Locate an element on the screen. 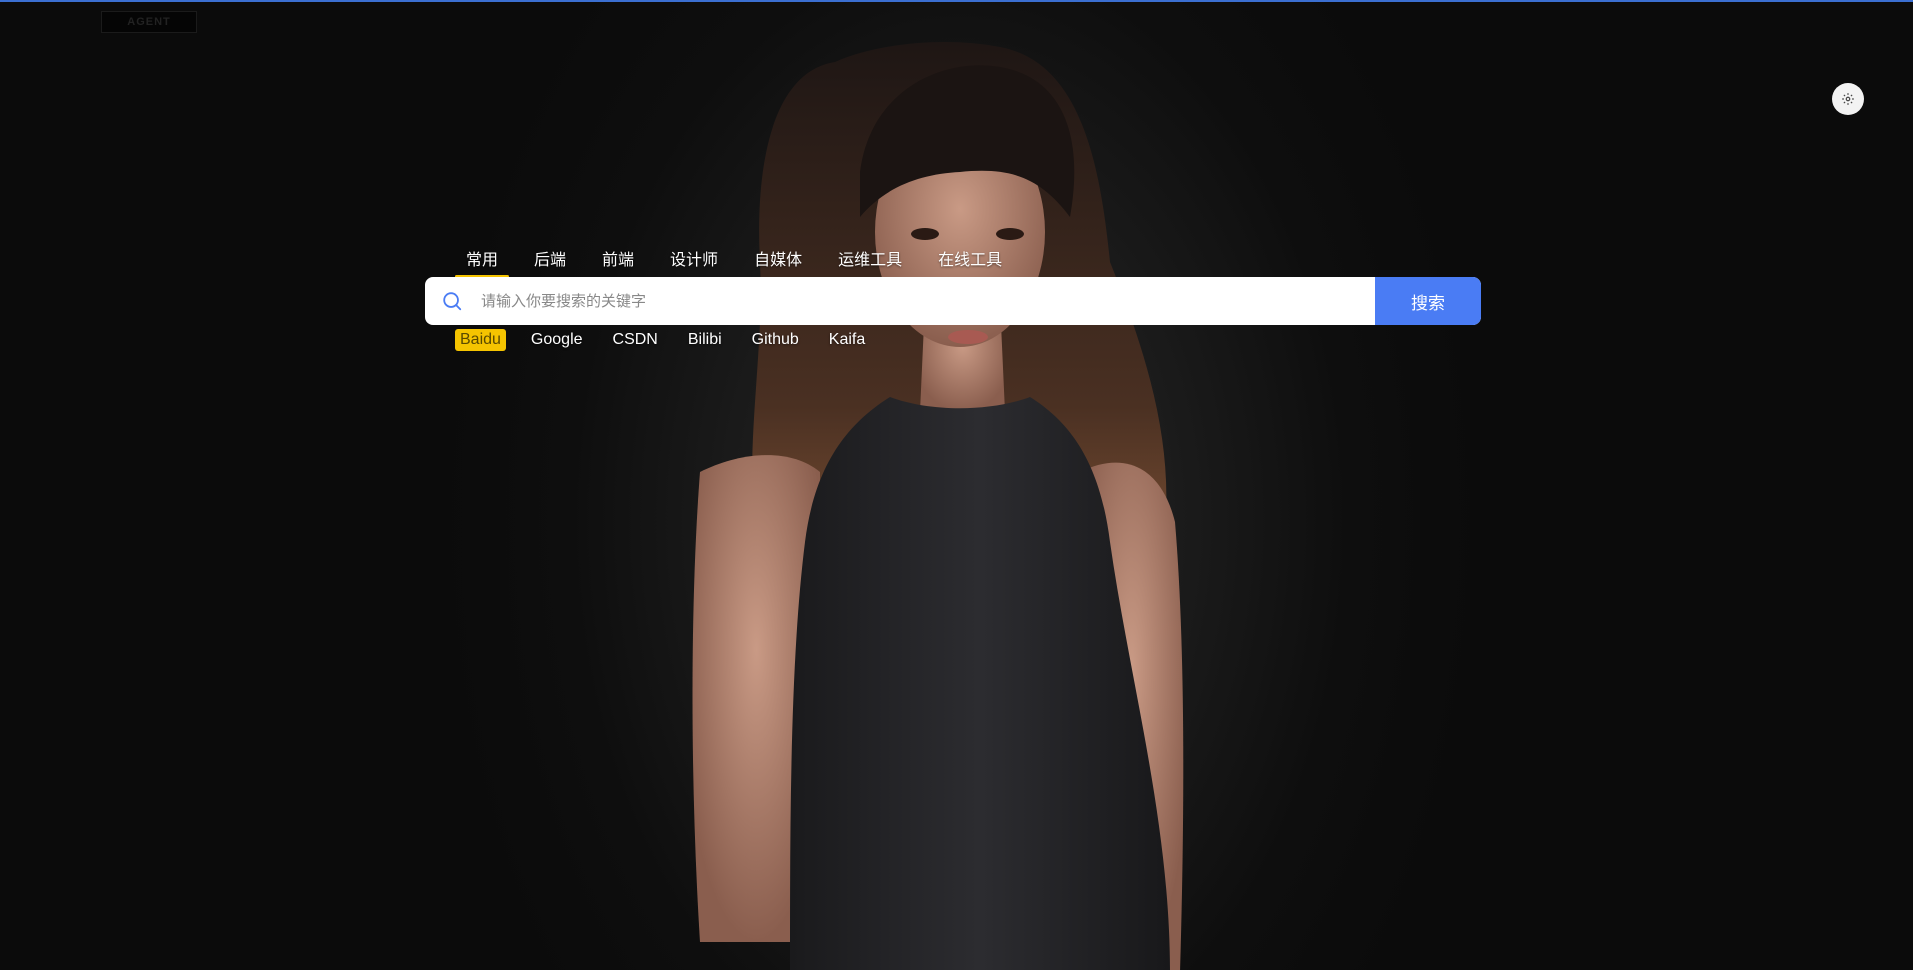 The width and height of the screenshot is (1913, 970). settings-button is located at coordinates (1848, 99).